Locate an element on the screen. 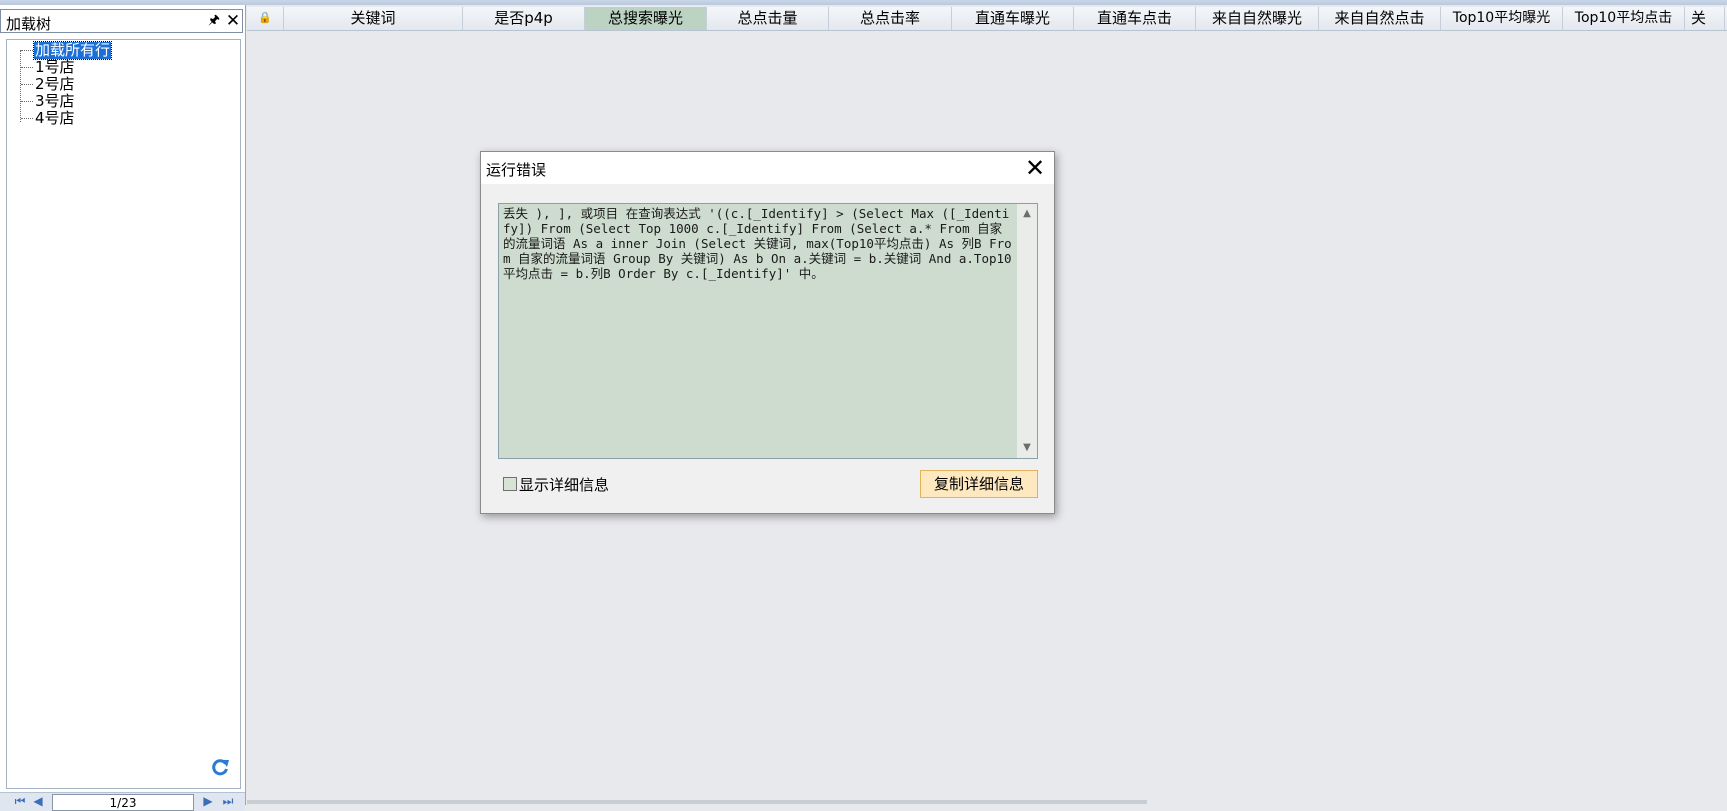 Image resolution: width=1727 pixels, height=811 pixels. show-details-checkbox is located at coordinates (510, 484).